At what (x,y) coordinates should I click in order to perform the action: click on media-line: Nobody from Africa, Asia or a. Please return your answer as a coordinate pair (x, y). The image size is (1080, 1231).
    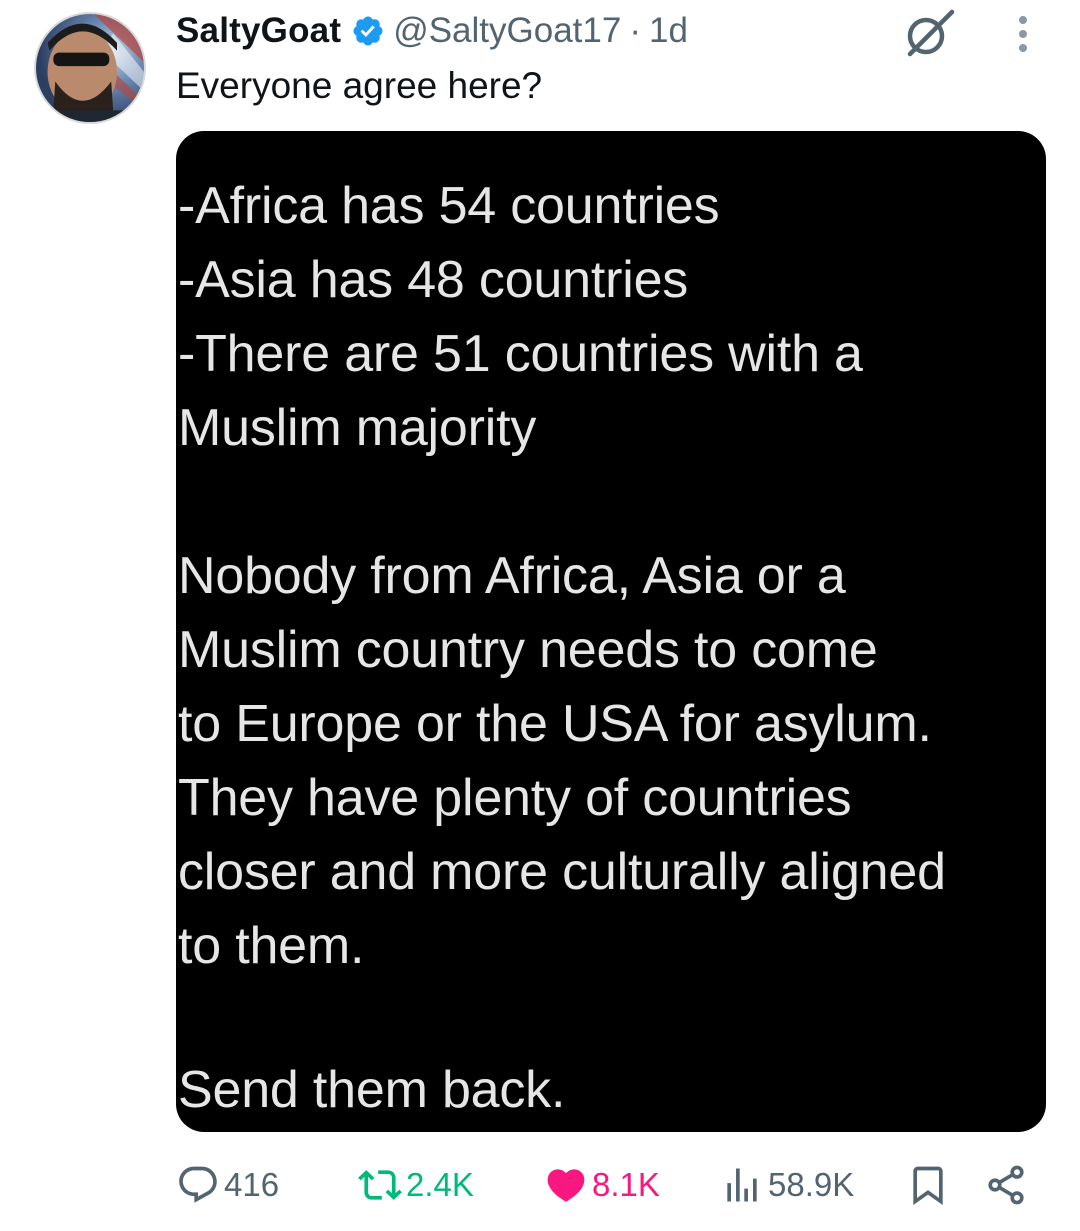
    Looking at the image, I should click on (512, 576).